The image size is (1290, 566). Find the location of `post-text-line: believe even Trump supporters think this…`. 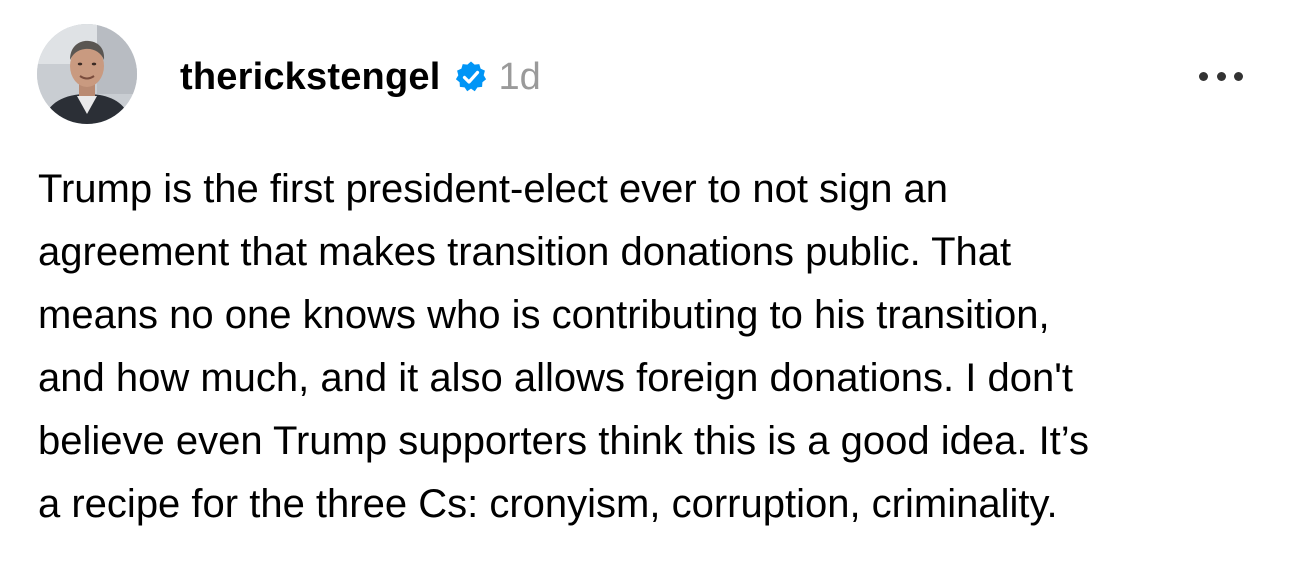

post-text-line: believe even Trump supporters think this… is located at coordinates (563, 441).